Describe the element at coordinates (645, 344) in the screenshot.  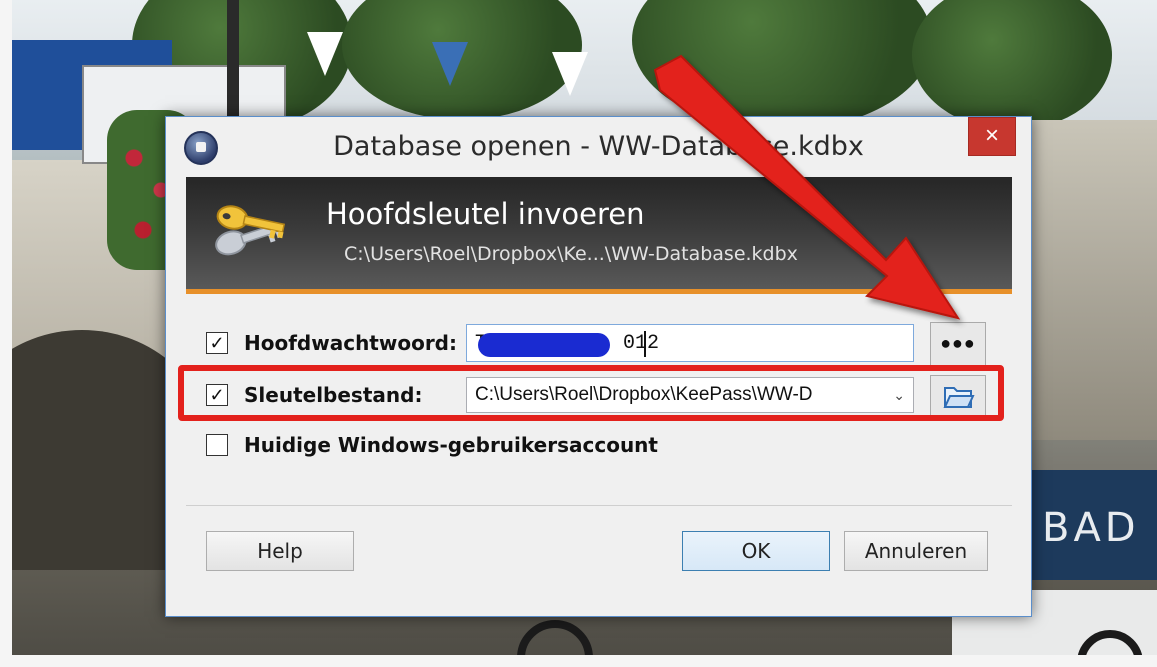
I see `text-cursor` at that location.